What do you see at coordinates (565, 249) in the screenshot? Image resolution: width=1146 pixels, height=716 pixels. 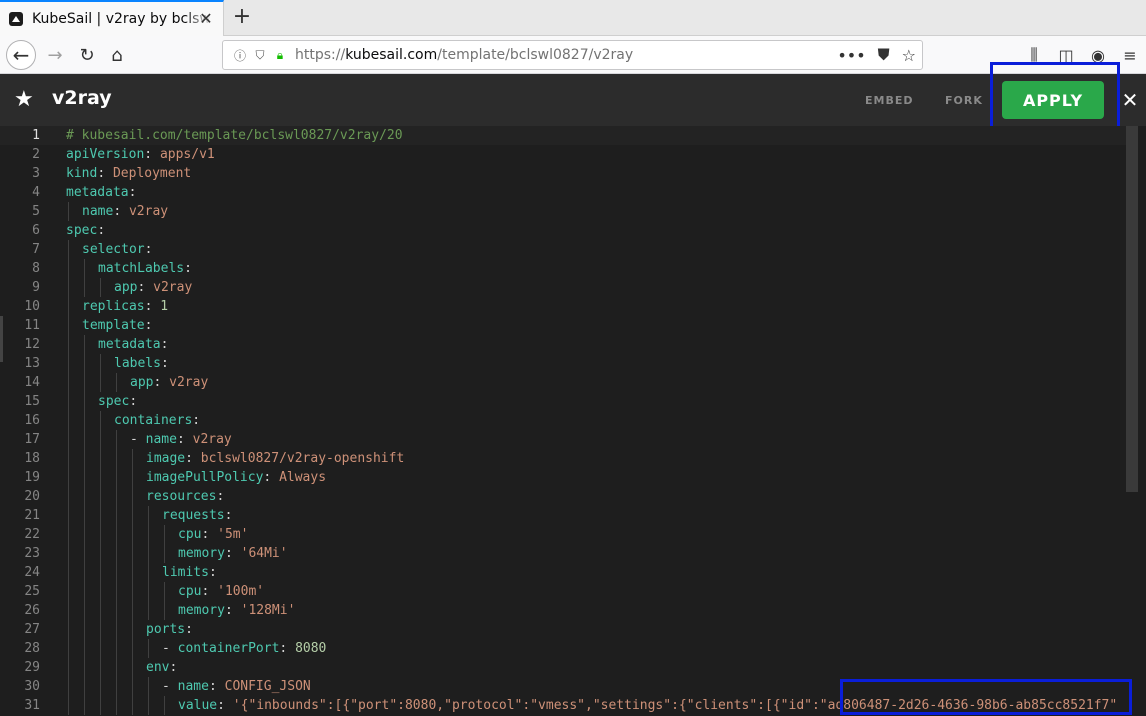 I see `code-line: 7 selector:` at bounding box center [565, 249].